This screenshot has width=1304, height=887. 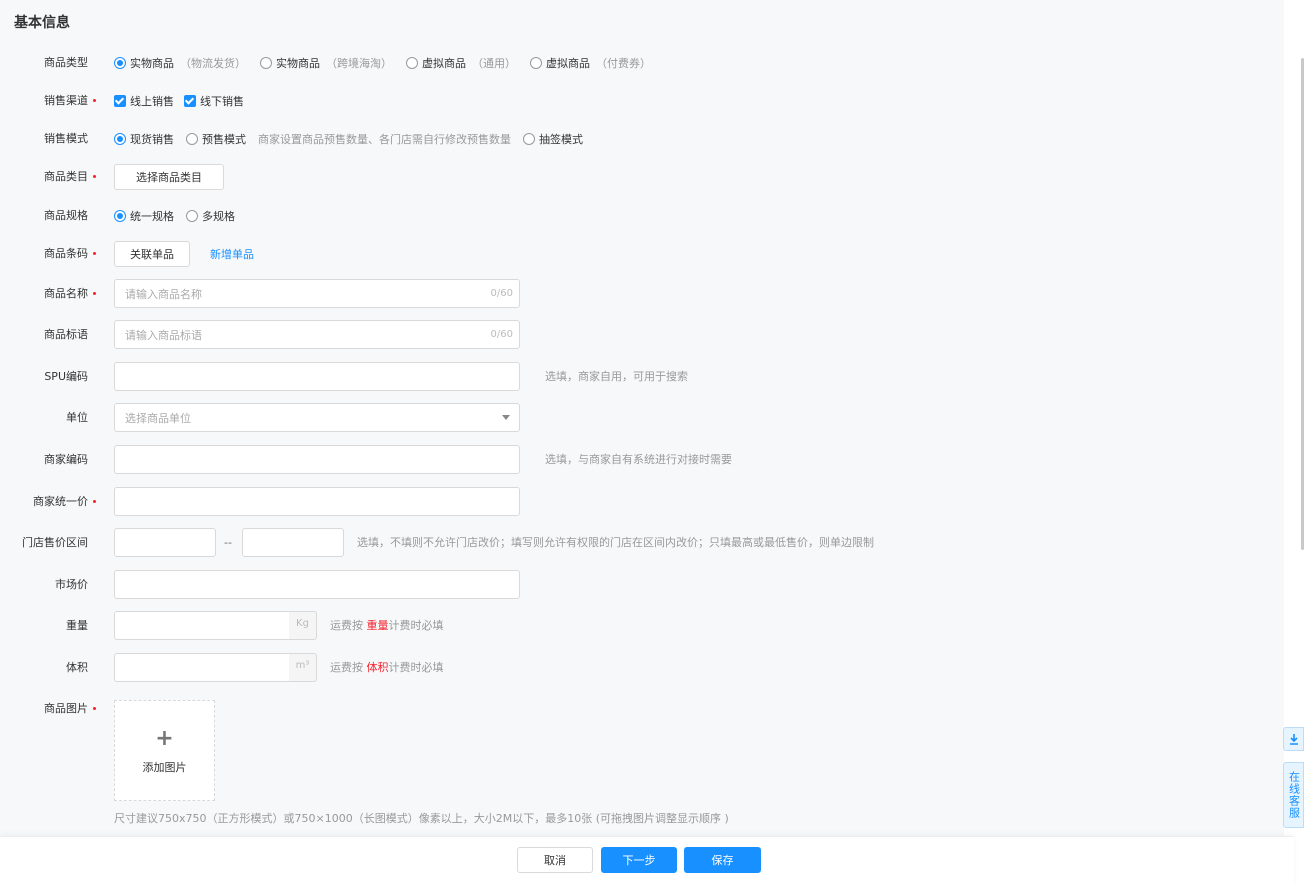 What do you see at coordinates (642, 101) in the screenshot?
I see `row-sales-channel: 销售渠道 线上销售 线下销售` at bounding box center [642, 101].